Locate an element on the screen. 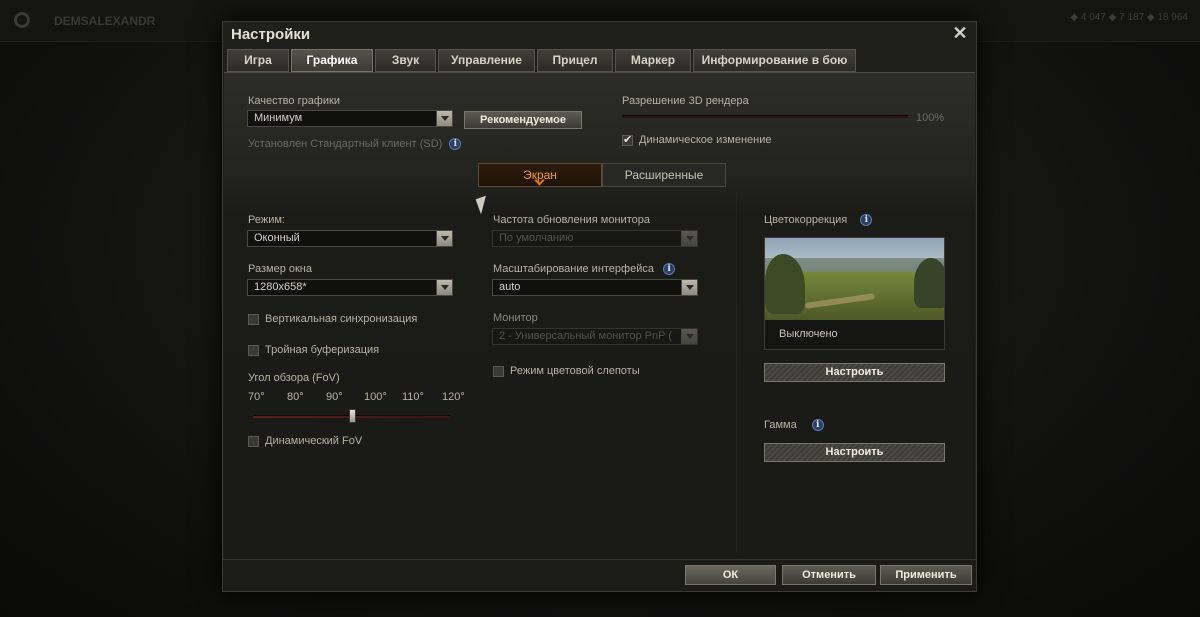 The image size is (1200, 617). column-divider is located at coordinates (736, 373).